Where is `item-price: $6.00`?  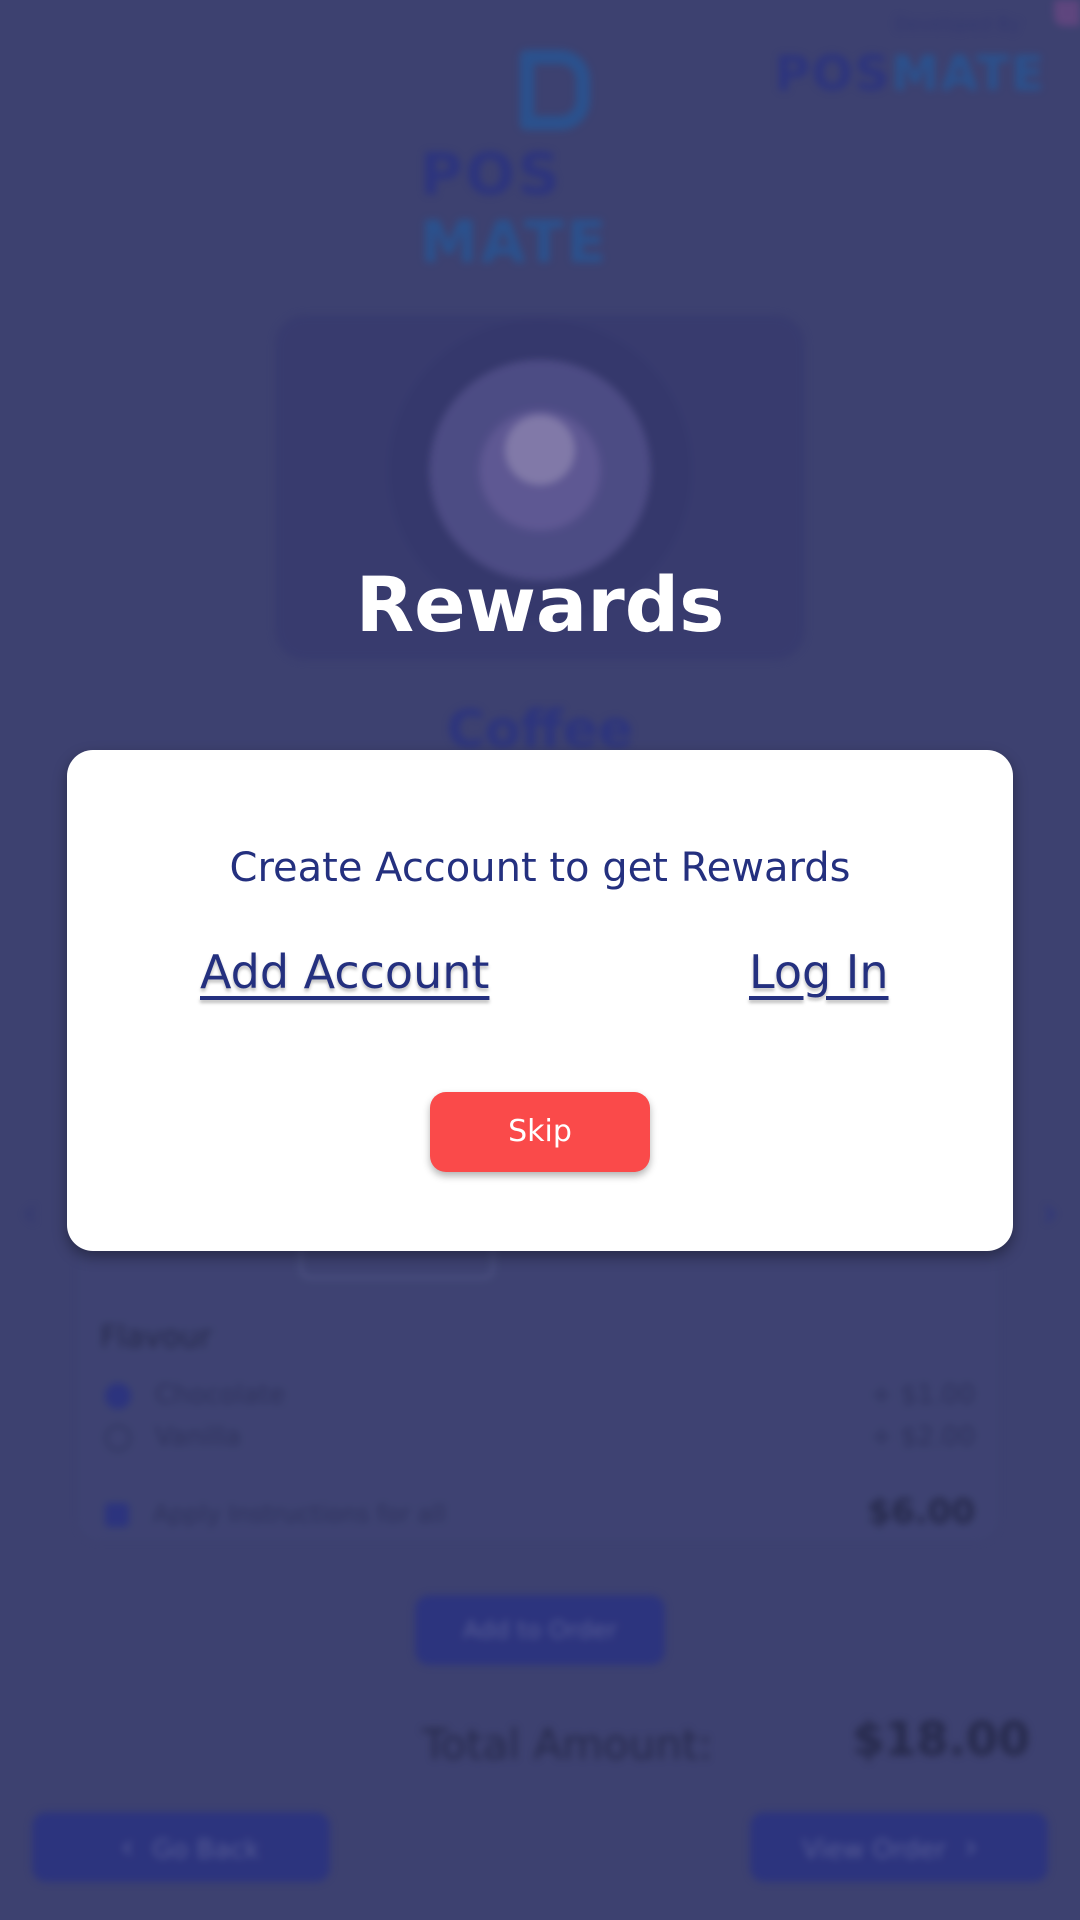 item-price: $6.00 is located at coordinates (921, 1512).